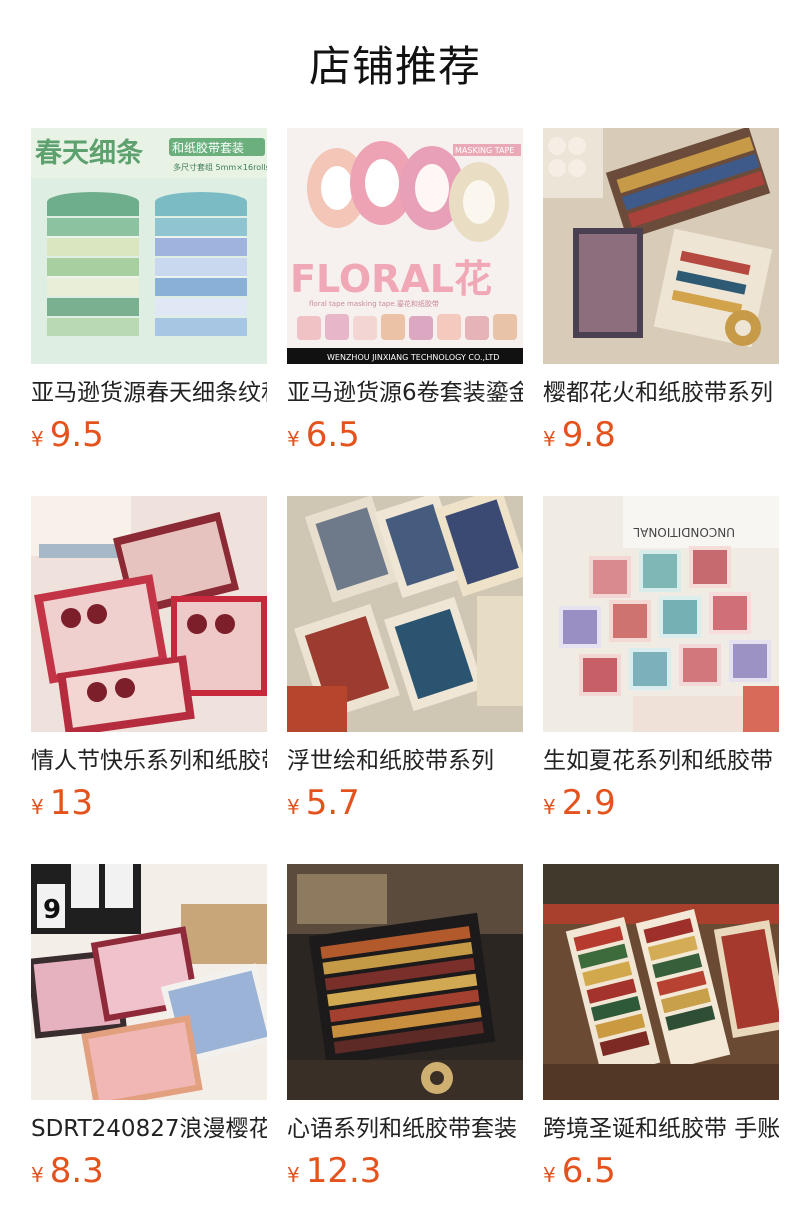  I want to click on product-card: UNCONDITIONAL 生如夏花系列和纸胶带 ¥ 2.9, so click(661, 680).